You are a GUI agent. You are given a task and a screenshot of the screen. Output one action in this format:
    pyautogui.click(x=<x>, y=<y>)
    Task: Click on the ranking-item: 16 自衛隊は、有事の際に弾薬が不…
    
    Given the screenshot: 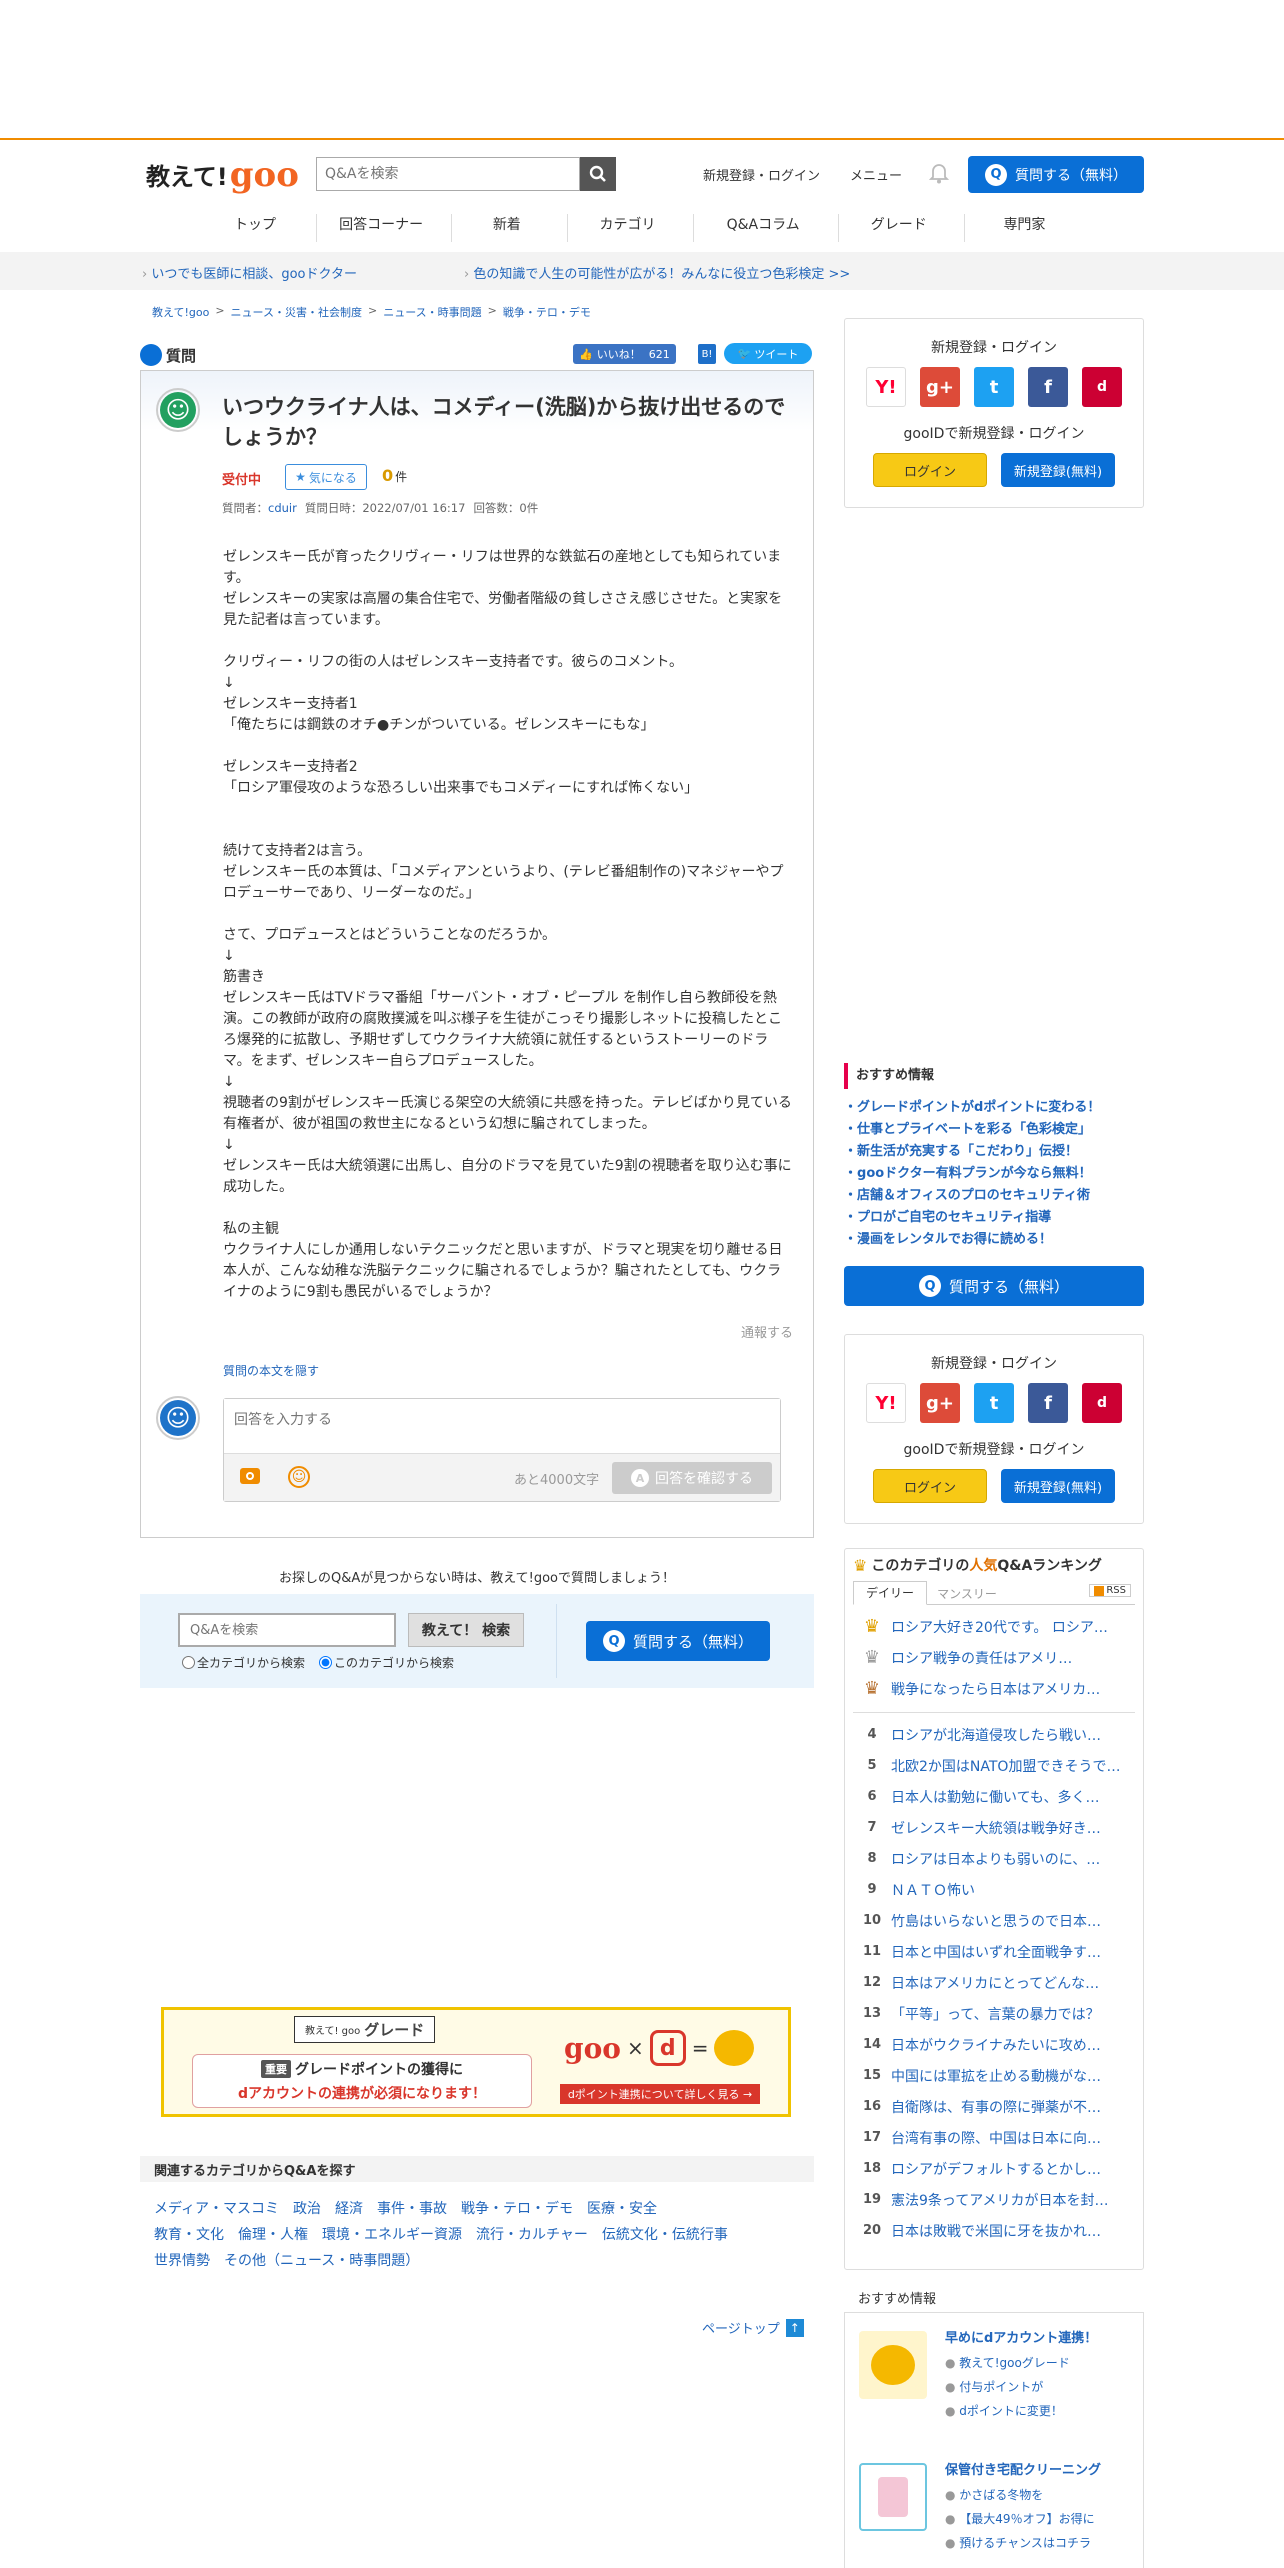 What is the action you would take?
    pyautogui.click(x=994, y=2106)
    